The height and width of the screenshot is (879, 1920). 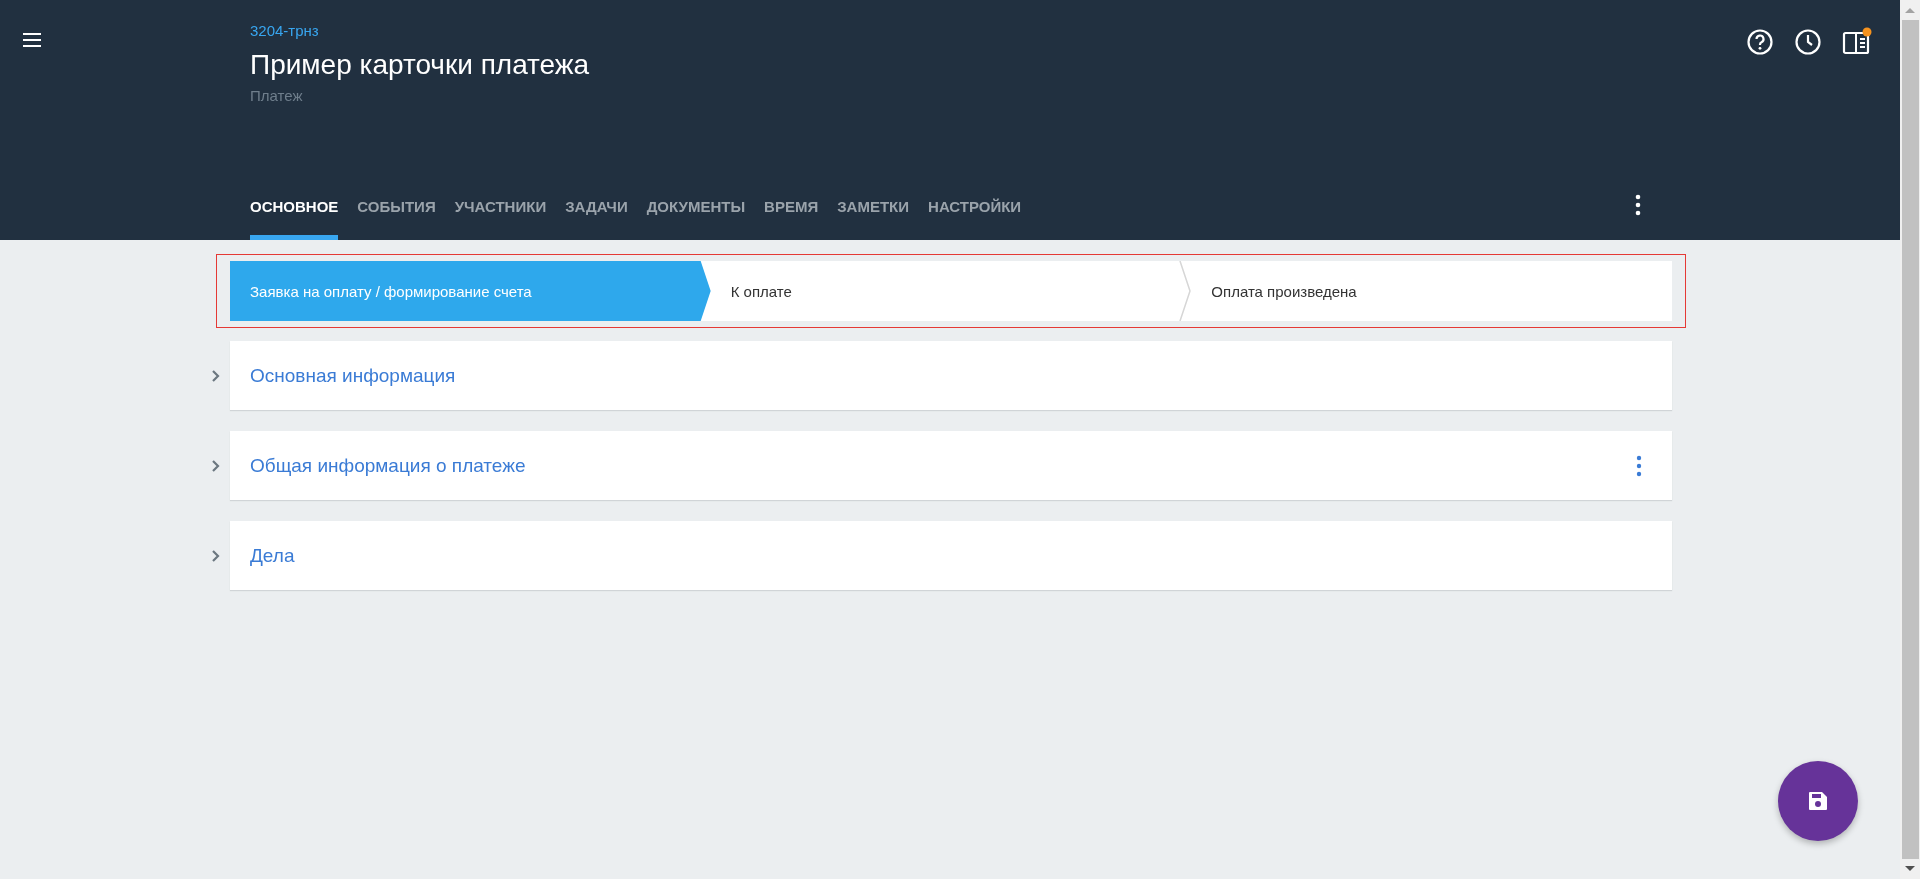 What do you see at coordinates (500, 219) in the screenshot?
I see `tab: УЧАСТНИКИ` at bounding box center [500, 219].